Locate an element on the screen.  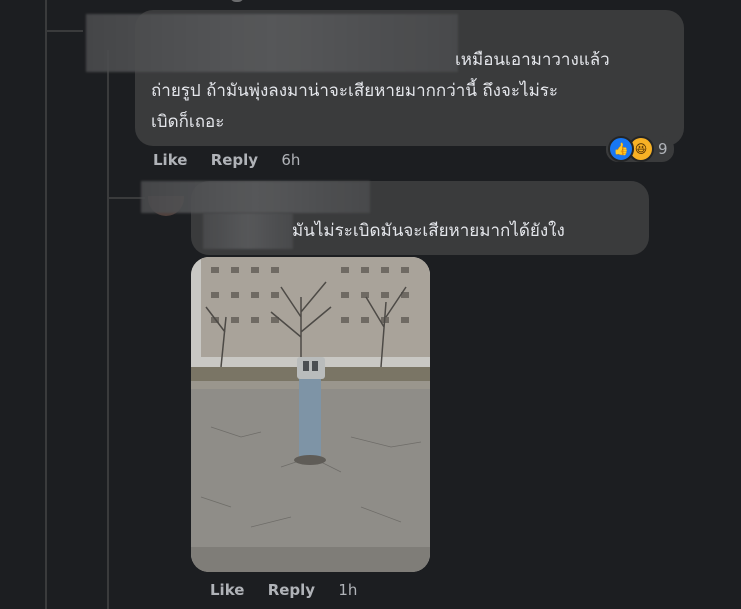
thread-line-reply is located at coordinates (108, 329).